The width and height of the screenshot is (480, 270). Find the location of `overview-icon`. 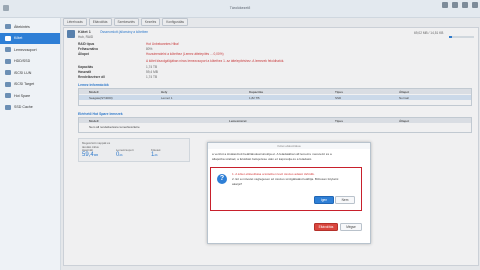

overview-icon is located at coordinates (8, 27).